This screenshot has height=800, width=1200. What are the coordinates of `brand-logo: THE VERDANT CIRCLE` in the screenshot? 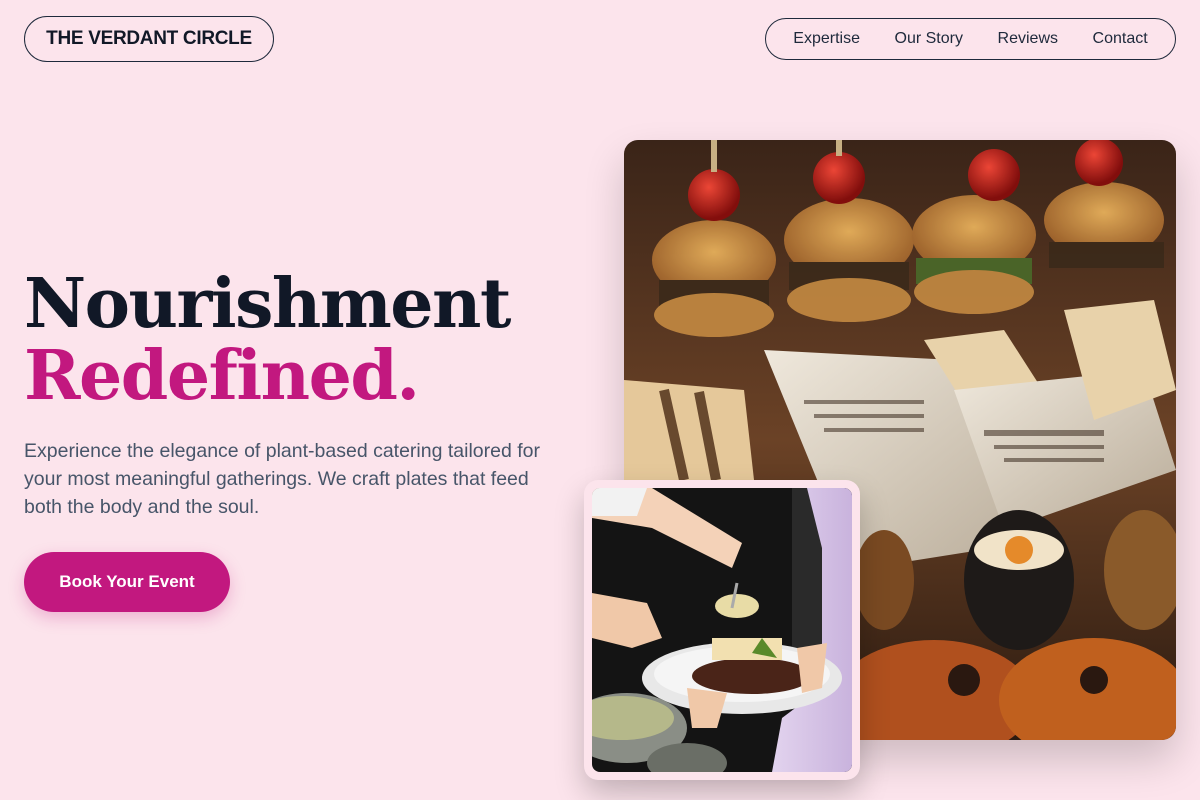 It's located at (149, 39).